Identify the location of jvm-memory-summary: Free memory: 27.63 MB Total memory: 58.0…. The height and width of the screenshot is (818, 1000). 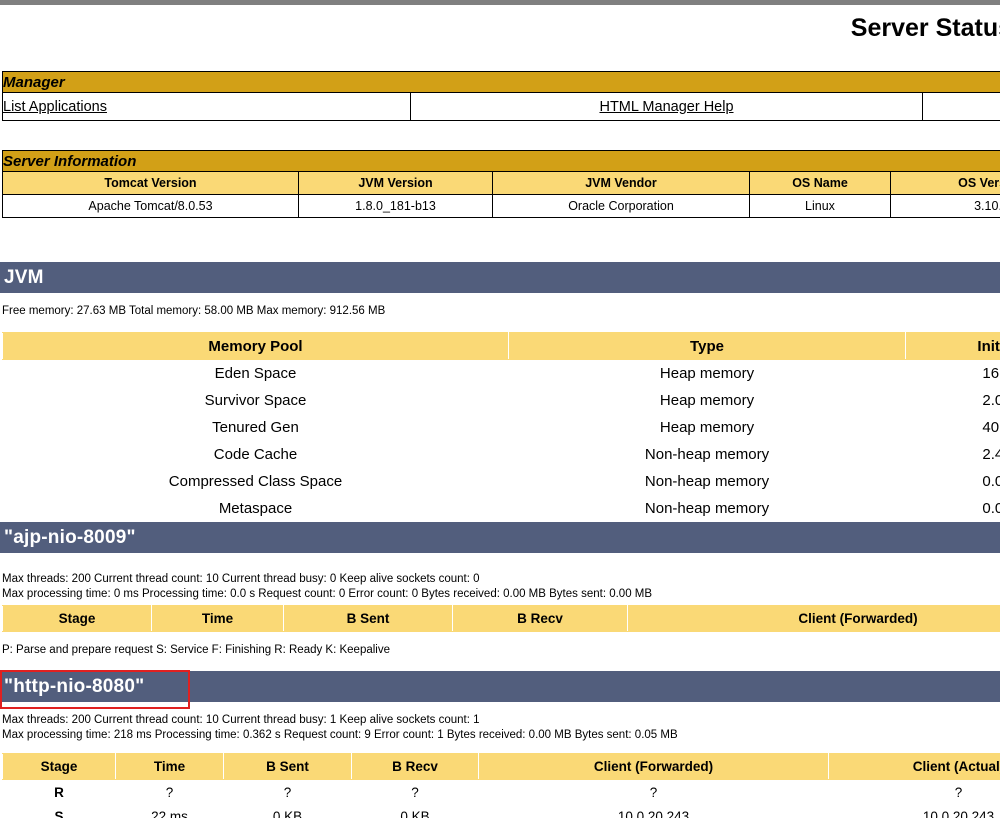
(194, 311).